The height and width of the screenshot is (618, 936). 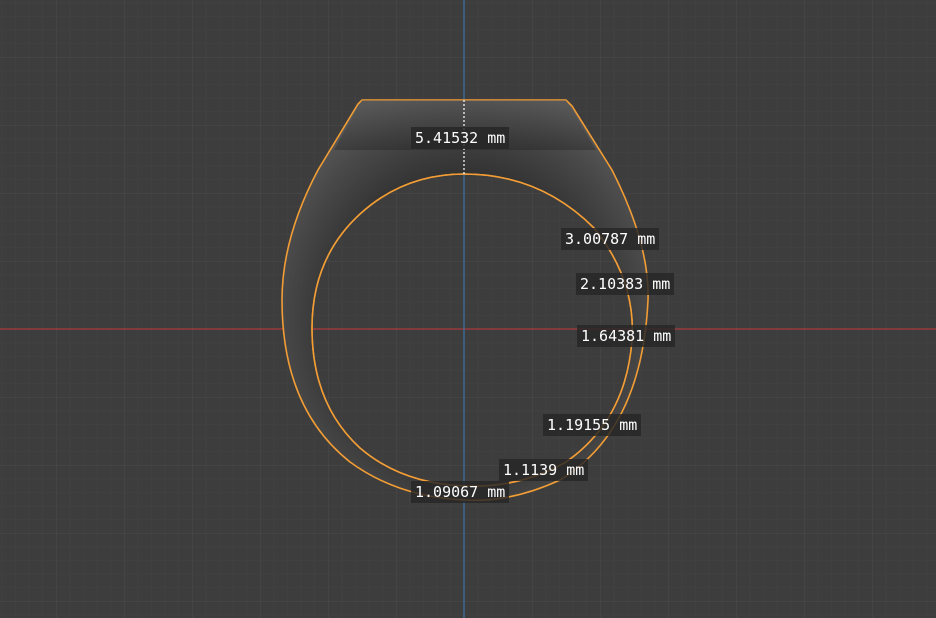 What do you see at coordinates (460, 492) in the screenshot?
I see `measure-label-1-09067: 1.09067 mm` at bounding box center [460, 492].